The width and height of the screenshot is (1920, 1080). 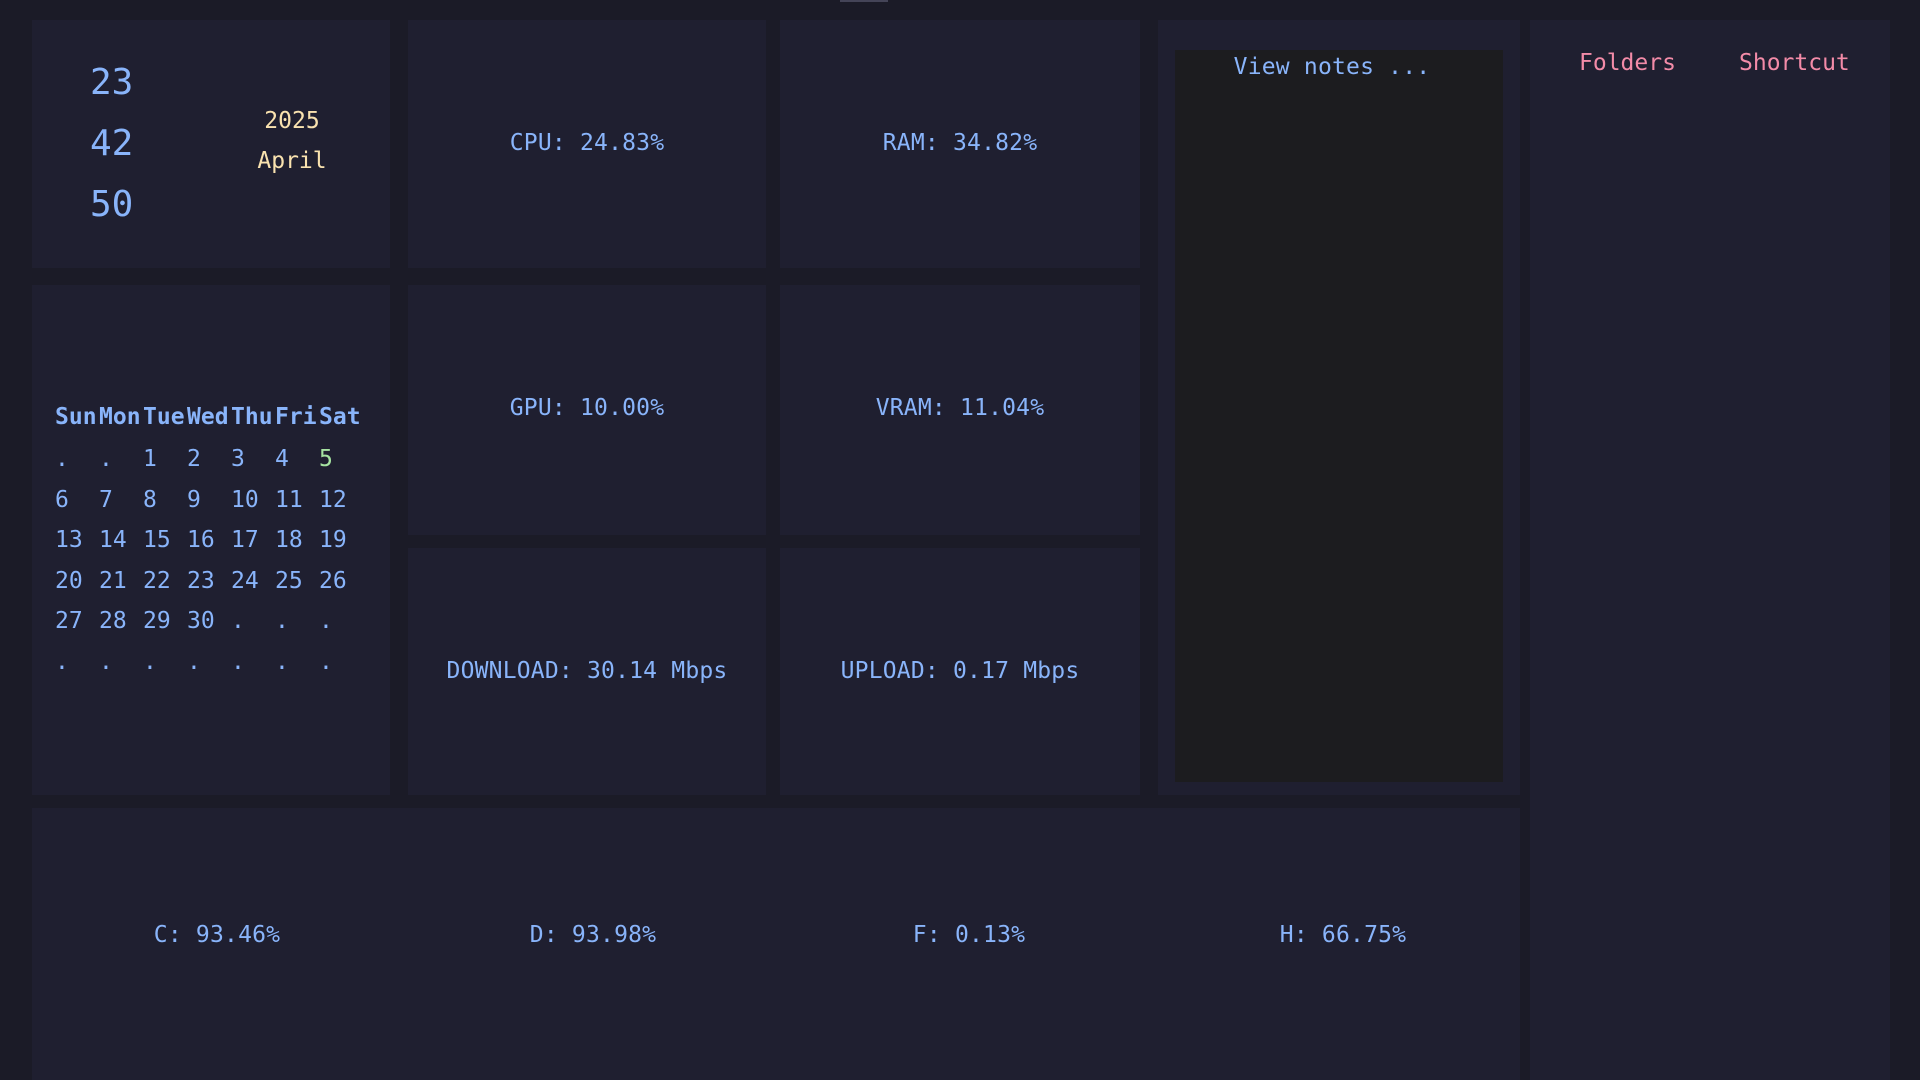 I want to click on calendar-day: 22, so click(x=165, y=586).